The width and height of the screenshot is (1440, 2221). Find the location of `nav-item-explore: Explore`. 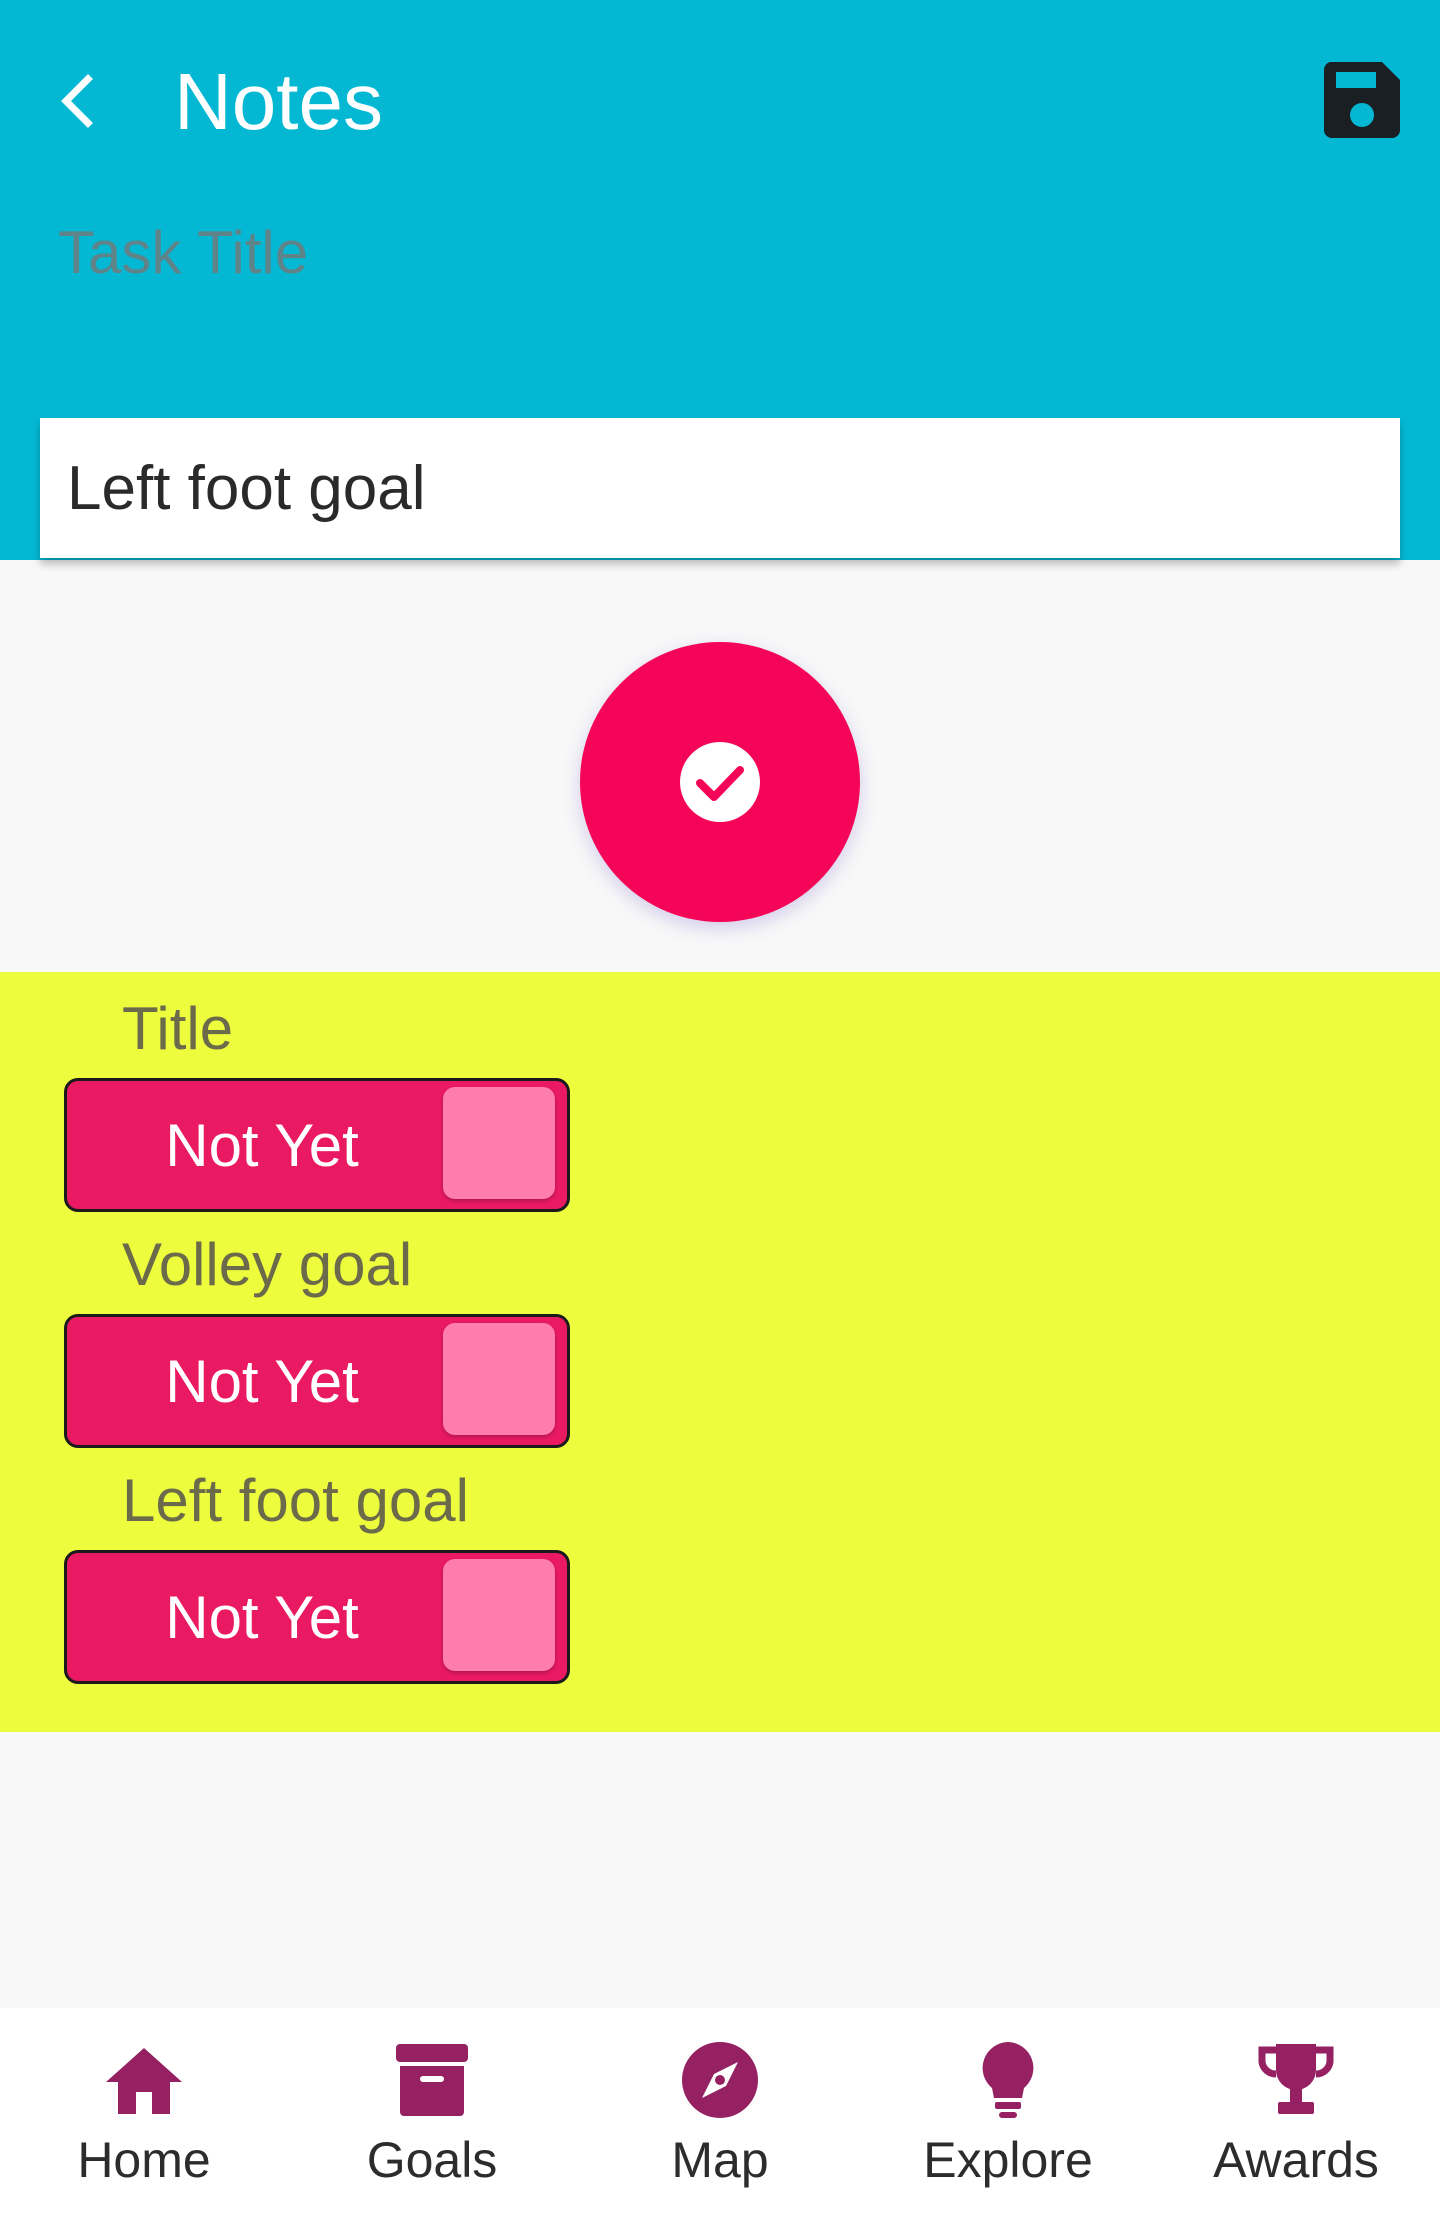

nav-item-explore: Explore is located at coordinates (1008, 2114).